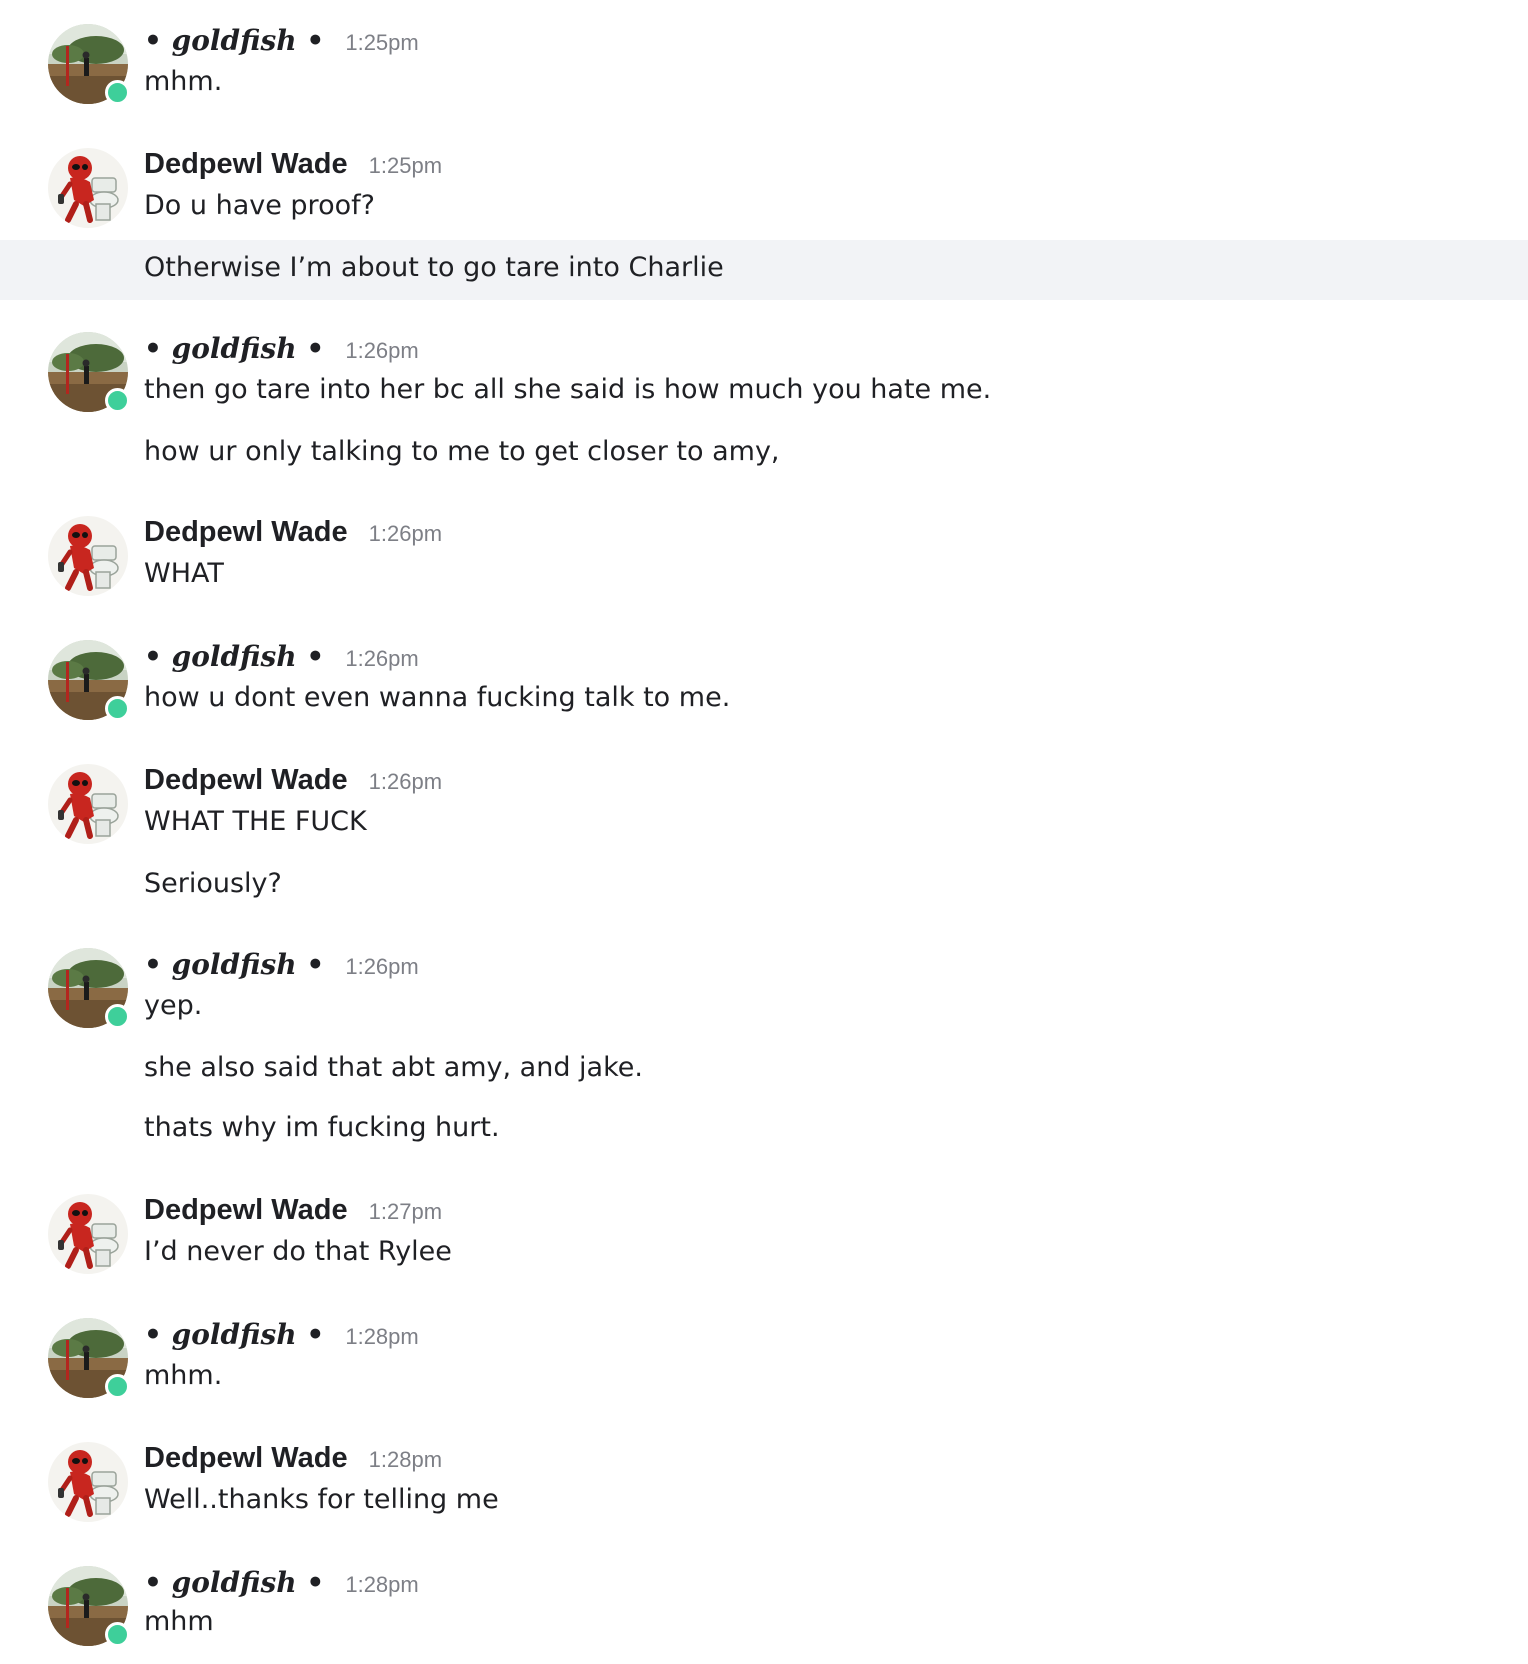 The image size is (1528, 1664). Describe the element at coordinates (298, 1251) in the screenshot. I see `message-text: I’d never do that Rylee` at that location.